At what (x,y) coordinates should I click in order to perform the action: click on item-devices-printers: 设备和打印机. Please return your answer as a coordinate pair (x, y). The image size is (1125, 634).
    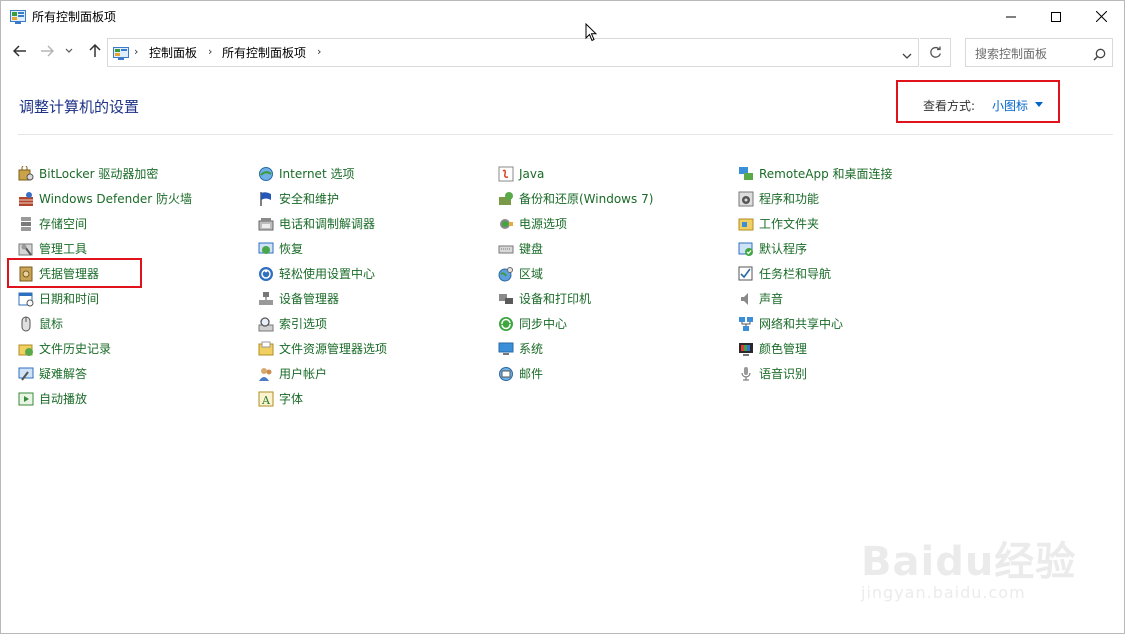
    Looking at the image, I should click on (617, 298).